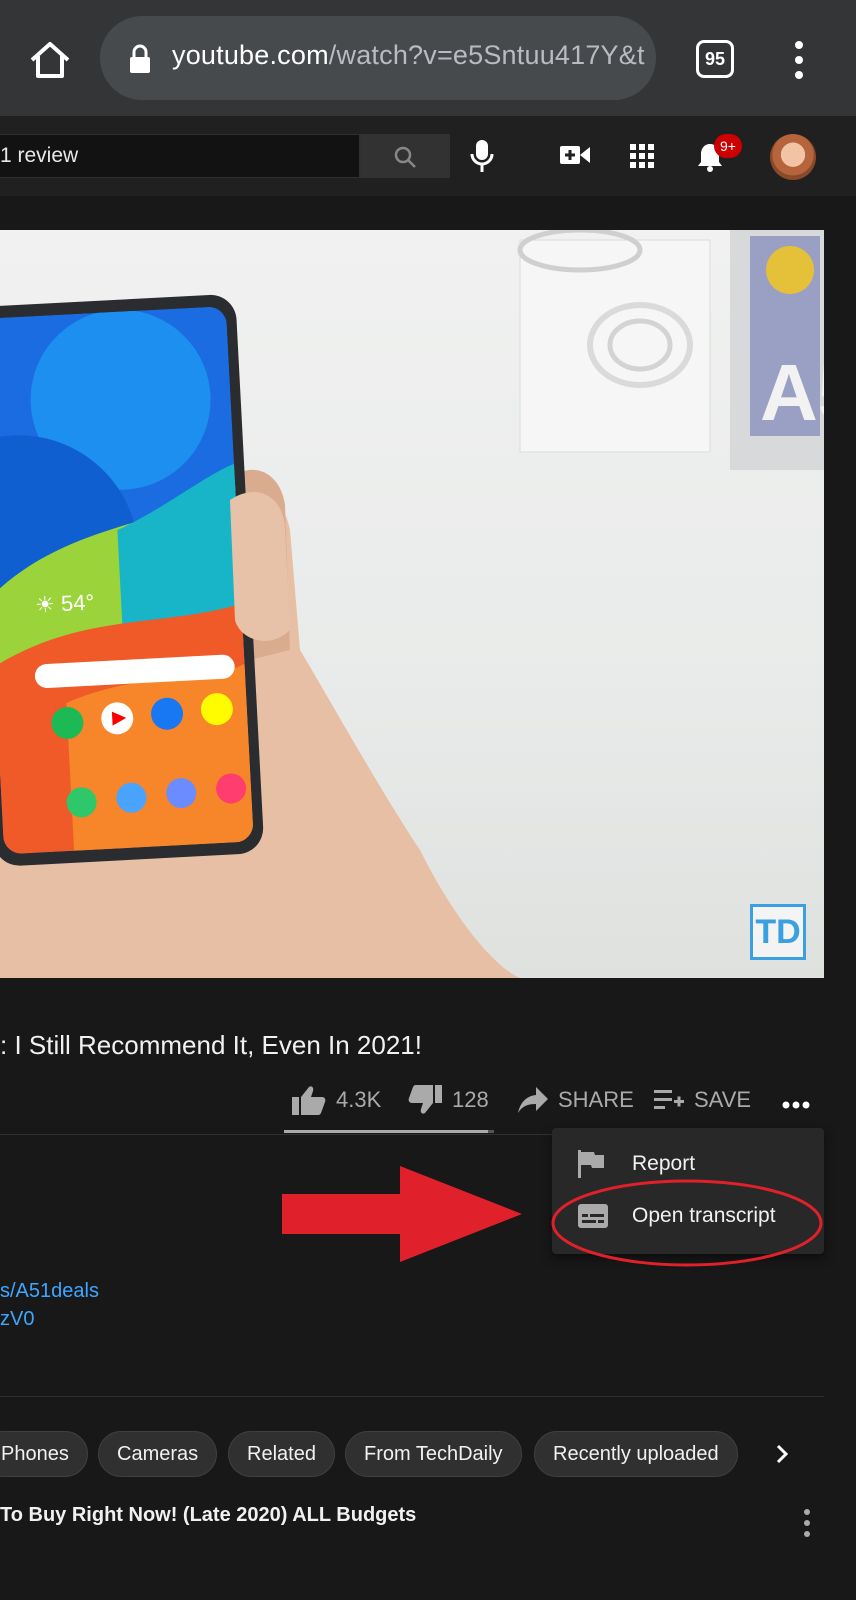  What do you see at coordinates (807, 1523) in the screenshot?
I see `video-more-icon` at bounding box center [807, 1523].